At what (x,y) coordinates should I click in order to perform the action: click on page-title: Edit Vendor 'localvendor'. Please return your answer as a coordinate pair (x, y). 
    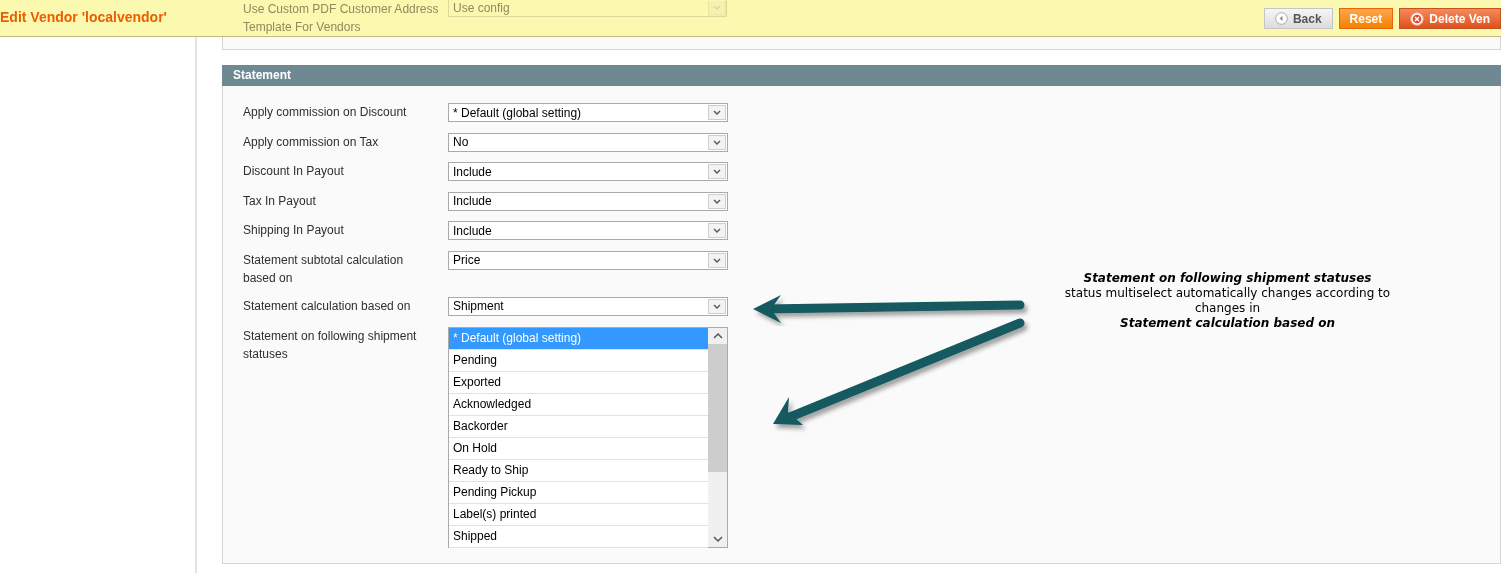
    Looking at the image, I should click on (84, 17).